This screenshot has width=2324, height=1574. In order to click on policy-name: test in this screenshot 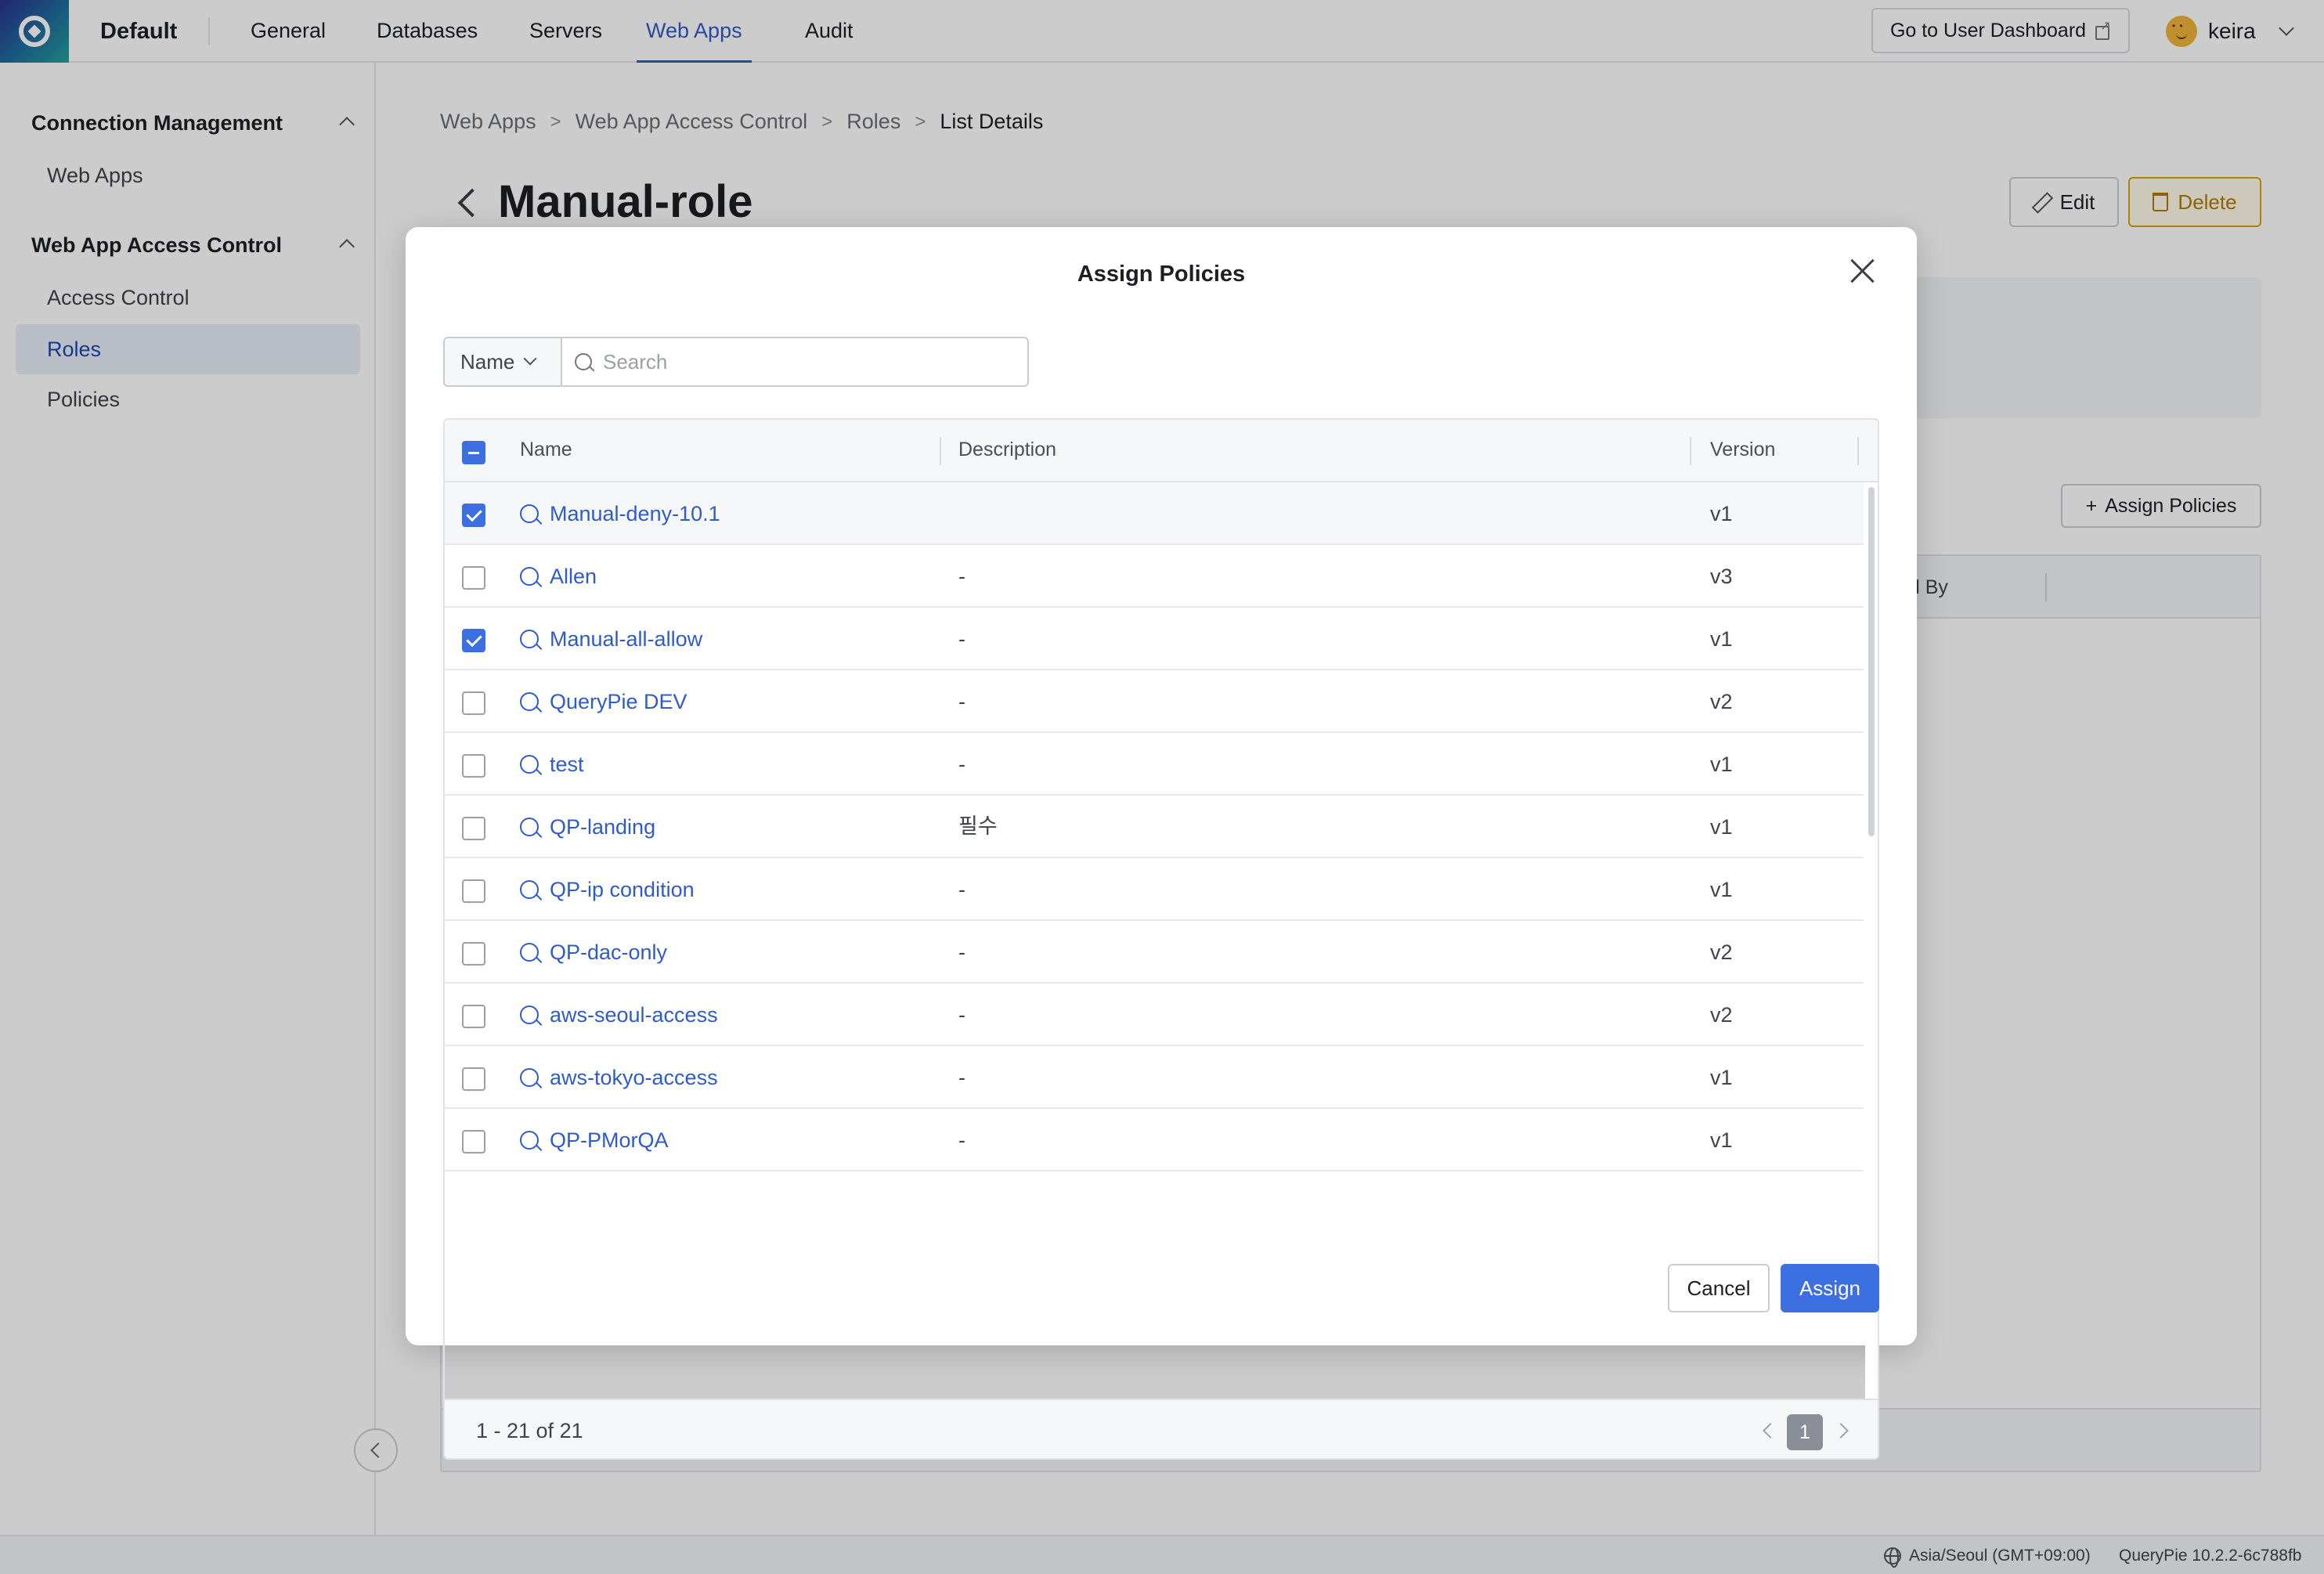, I will do `click(567, 764)`.